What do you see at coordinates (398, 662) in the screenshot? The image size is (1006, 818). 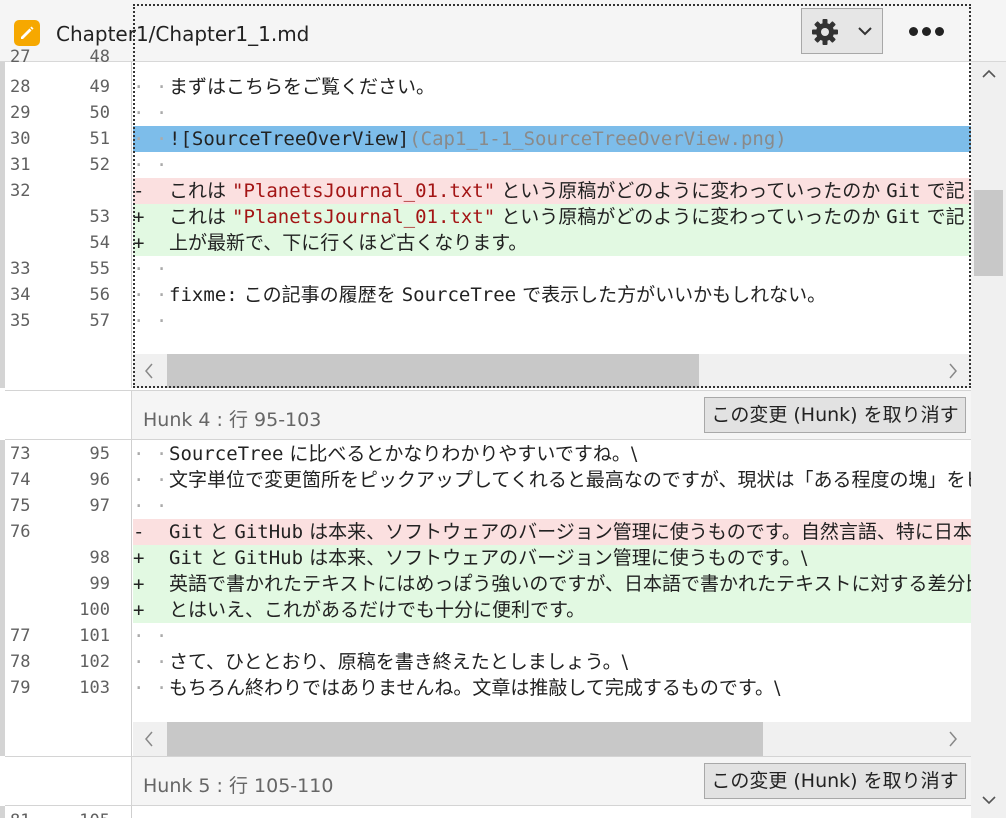 I see `code-text: さて、ひととおり、原稿を書き終えたとしましょう。\` at bounding box center [398, 662].